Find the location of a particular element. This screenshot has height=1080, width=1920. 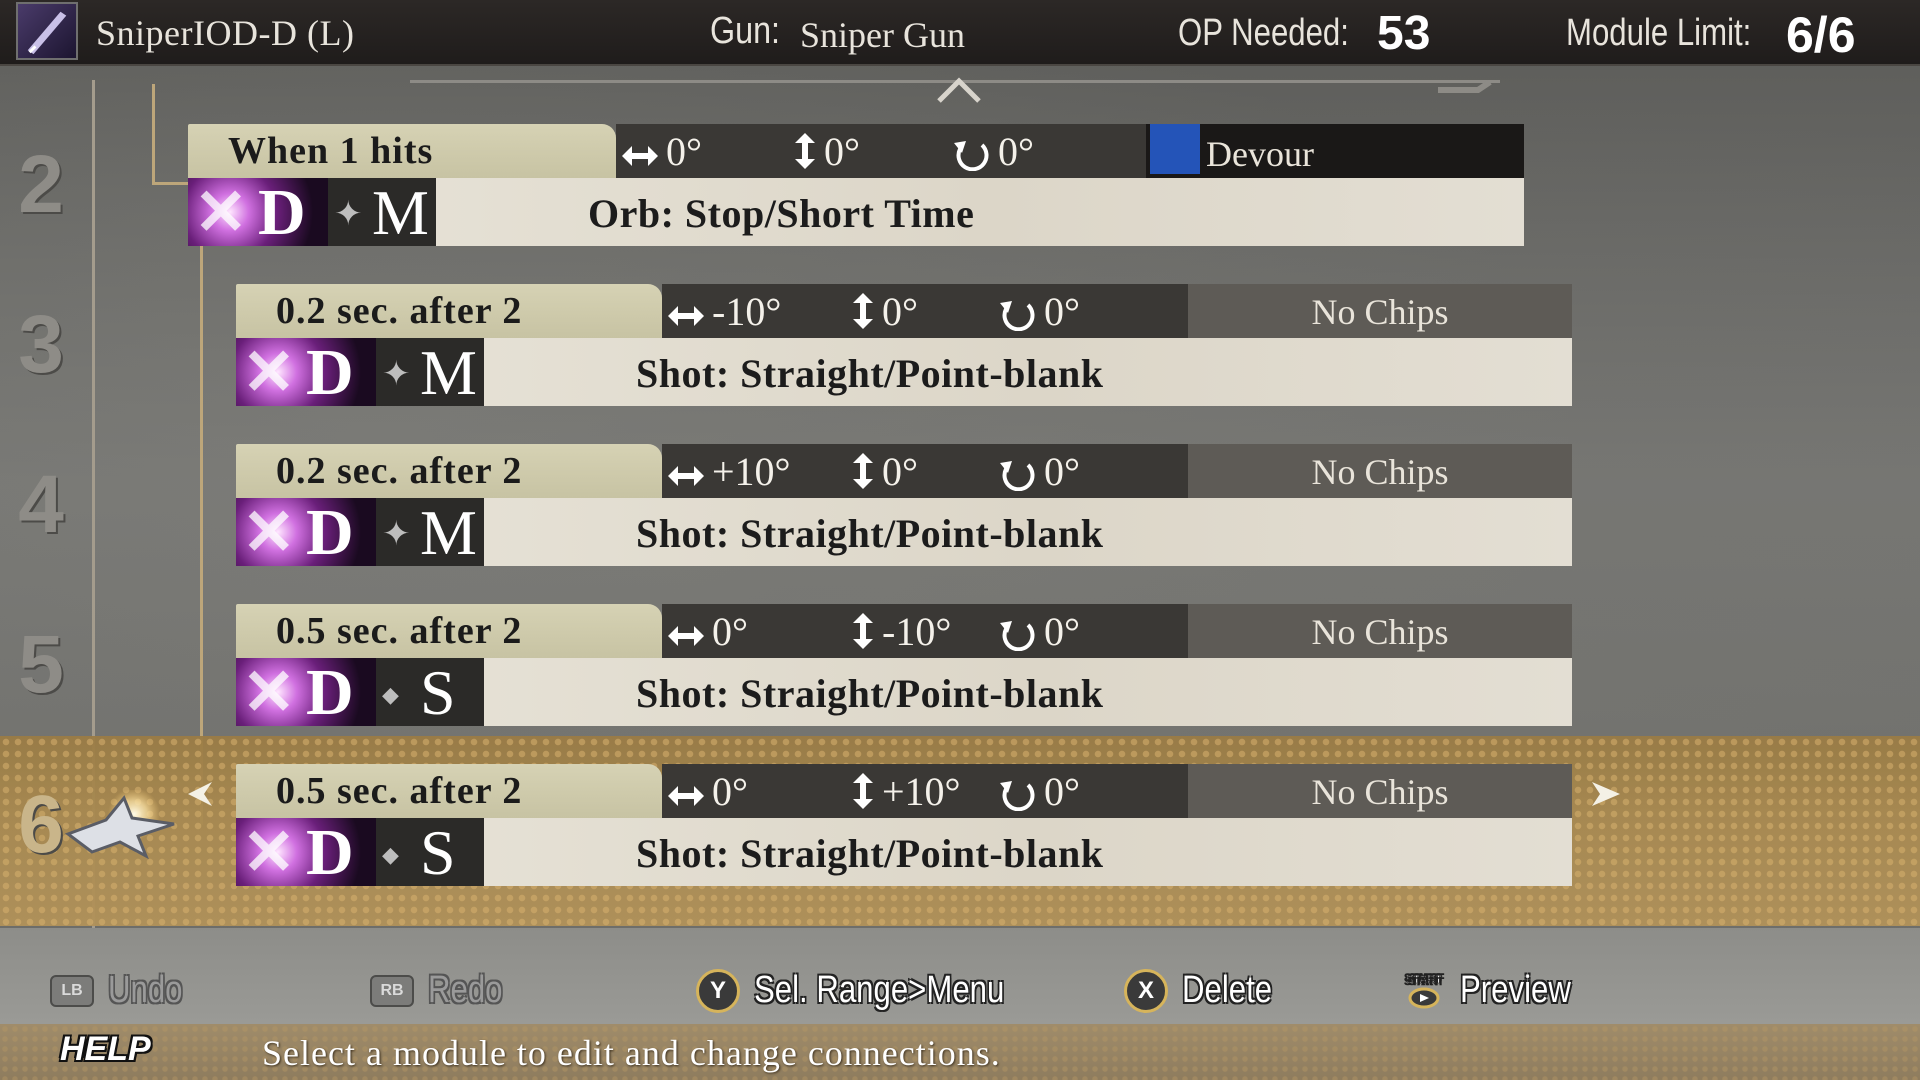

module-limit-value: 6/6 is located at coordinates (1821, 35).